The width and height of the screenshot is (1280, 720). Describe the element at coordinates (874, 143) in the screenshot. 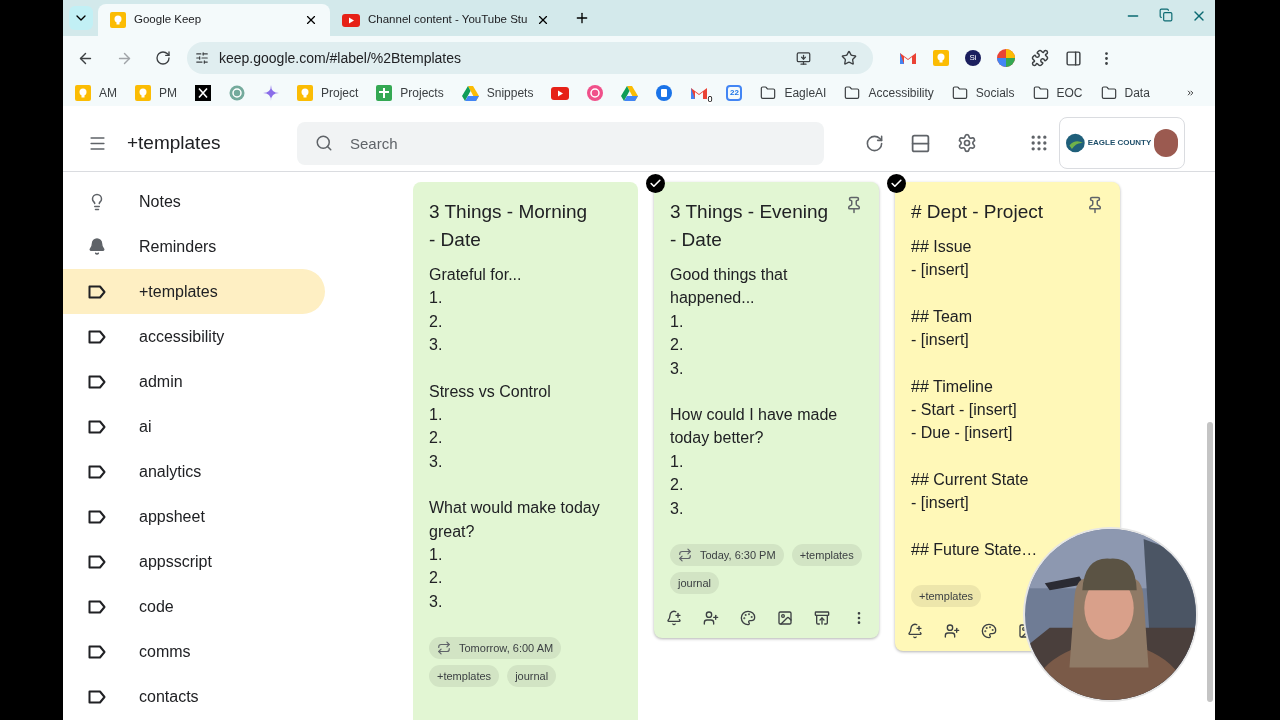

I see `refresh-icon` at that location.